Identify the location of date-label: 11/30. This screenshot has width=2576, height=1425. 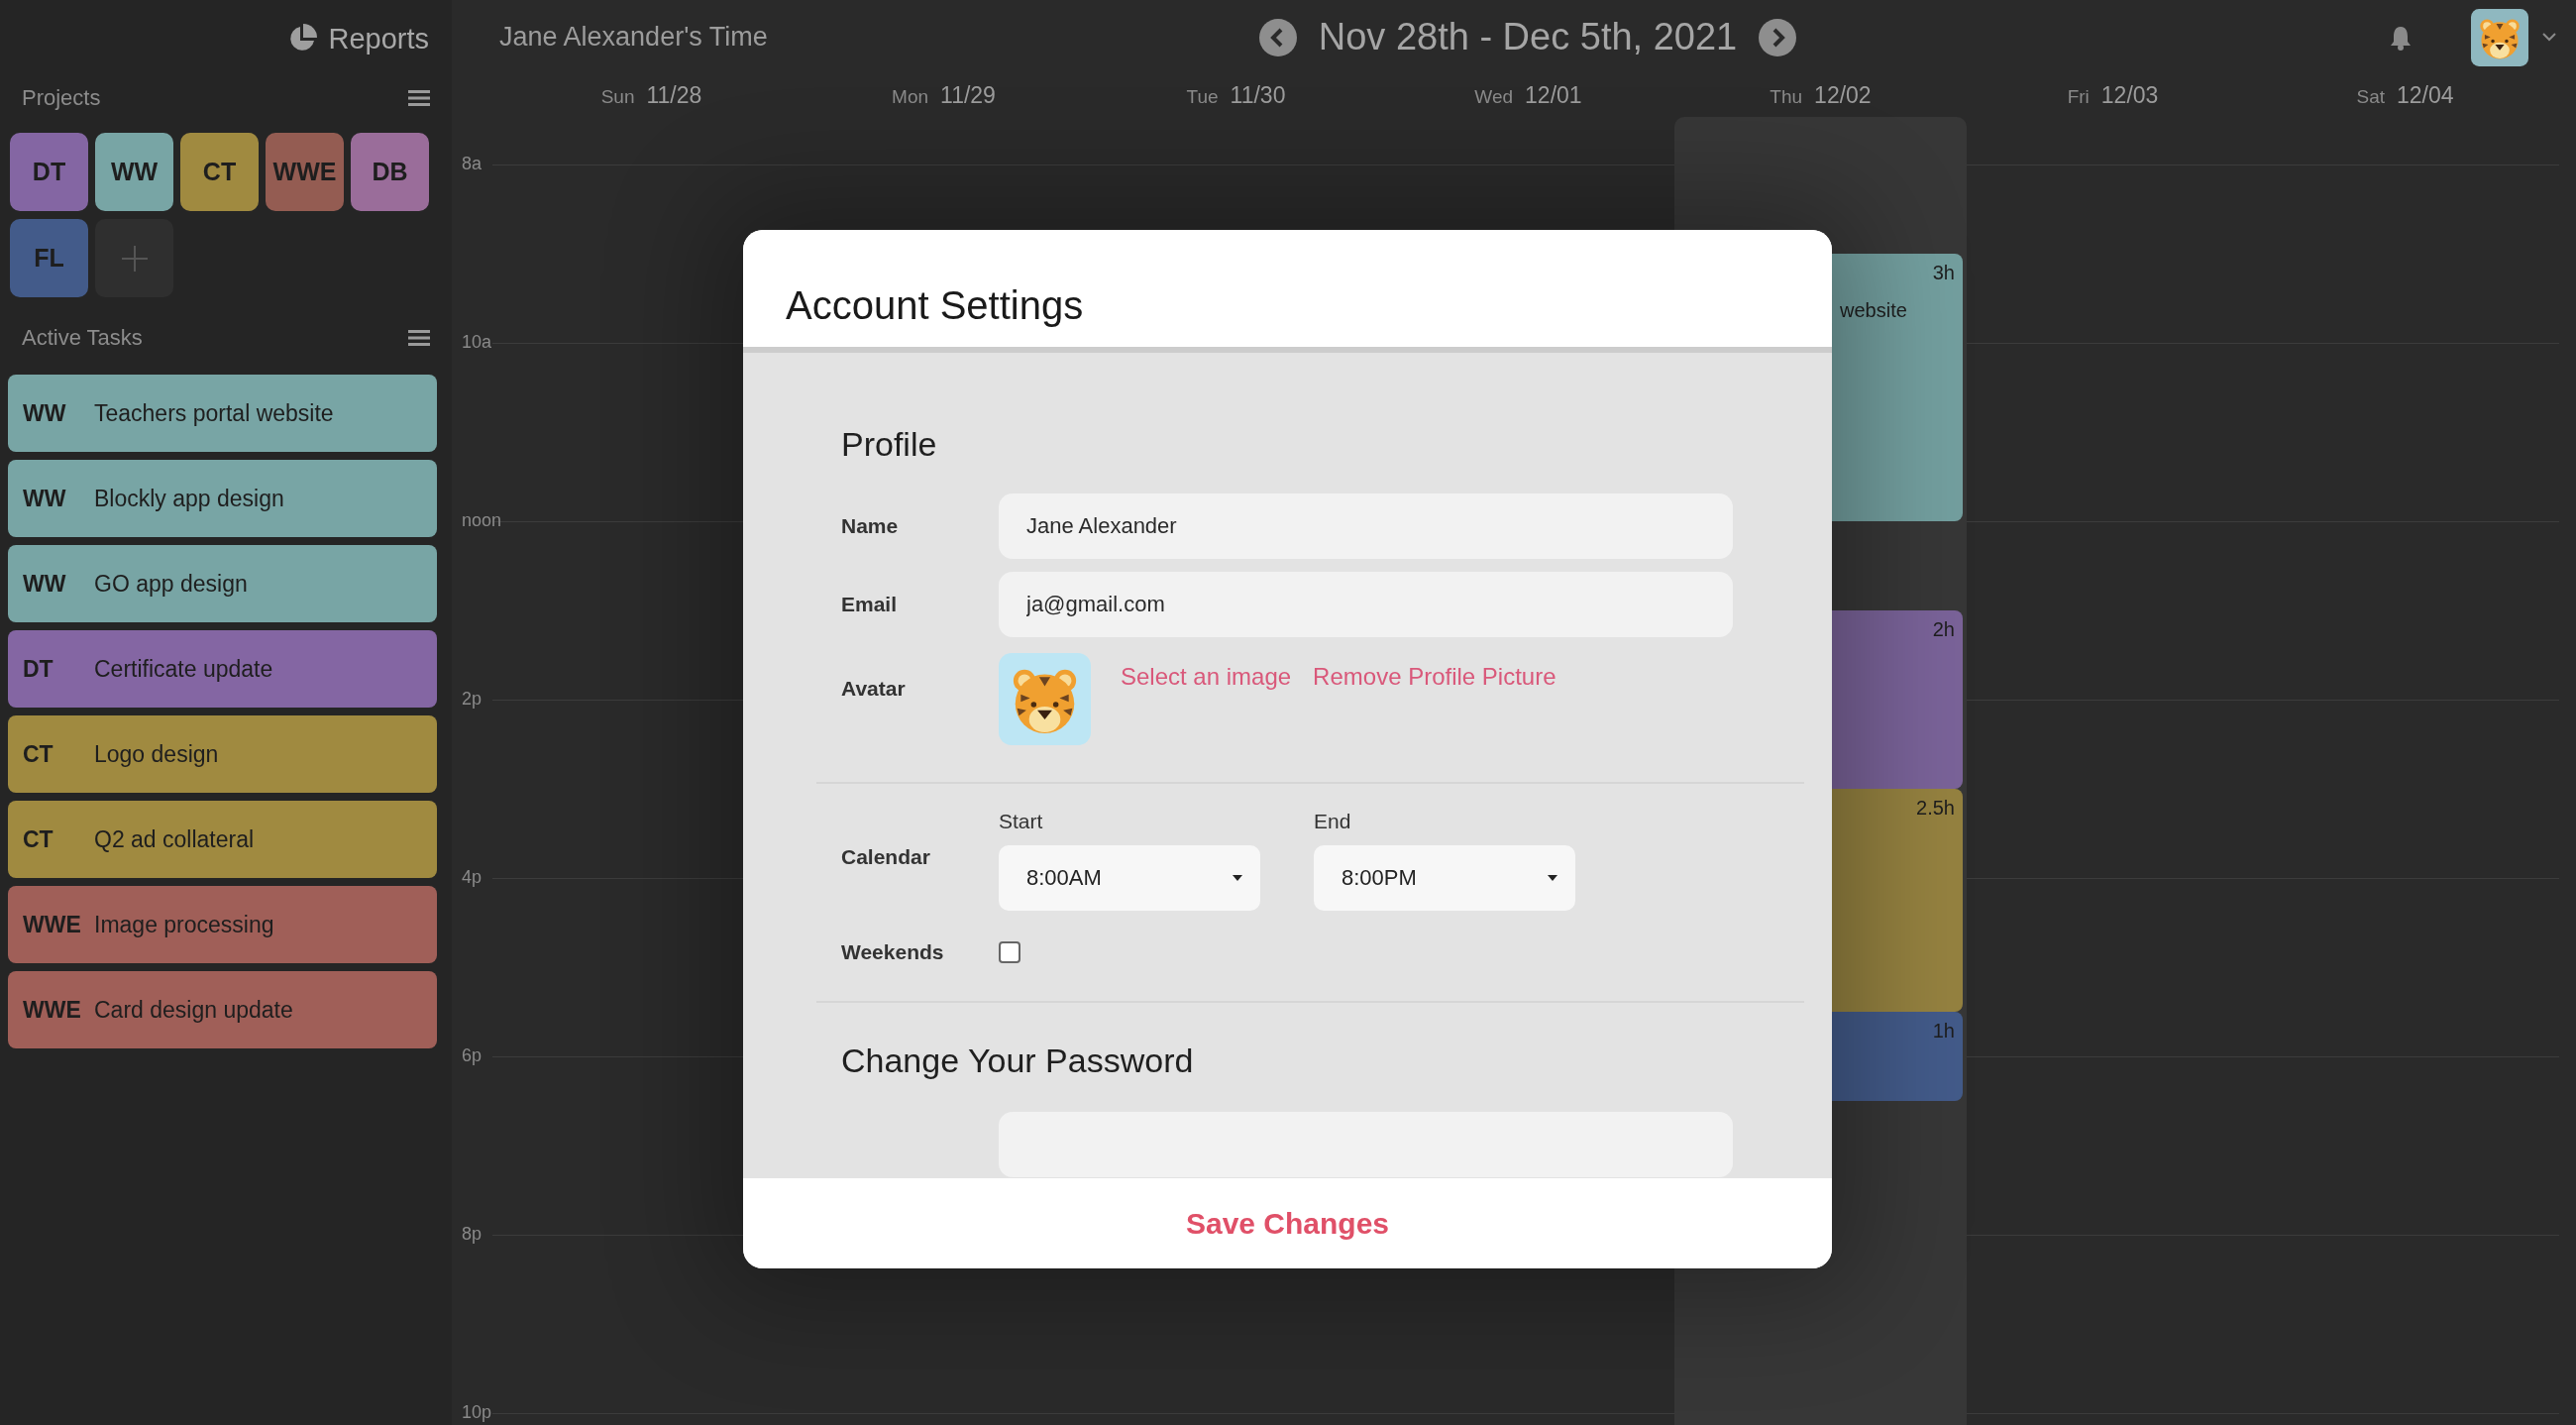
(1258, 95).